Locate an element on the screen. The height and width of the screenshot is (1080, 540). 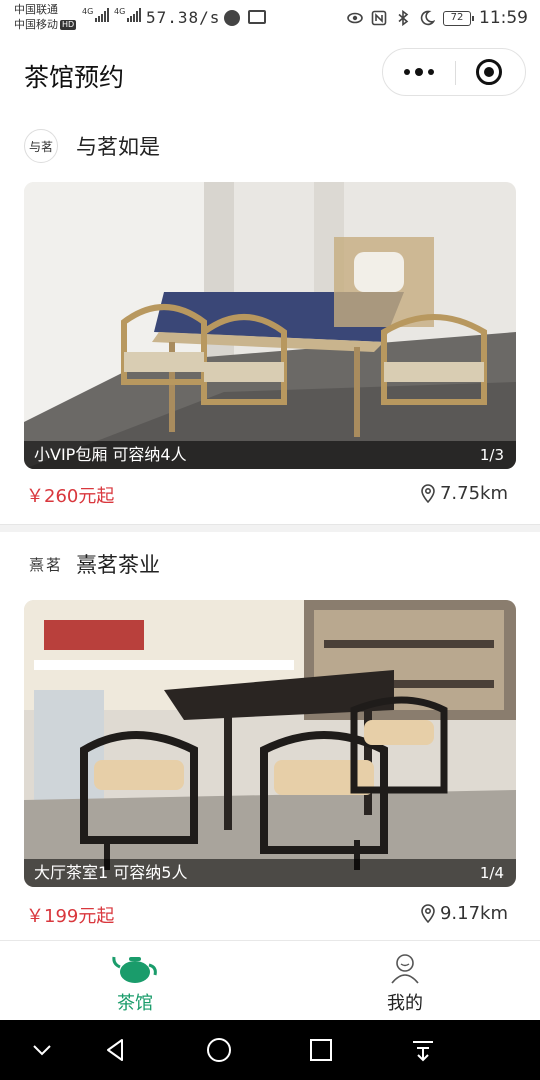
shop-name: 与茗如是 is located at coordinates (118, 147).